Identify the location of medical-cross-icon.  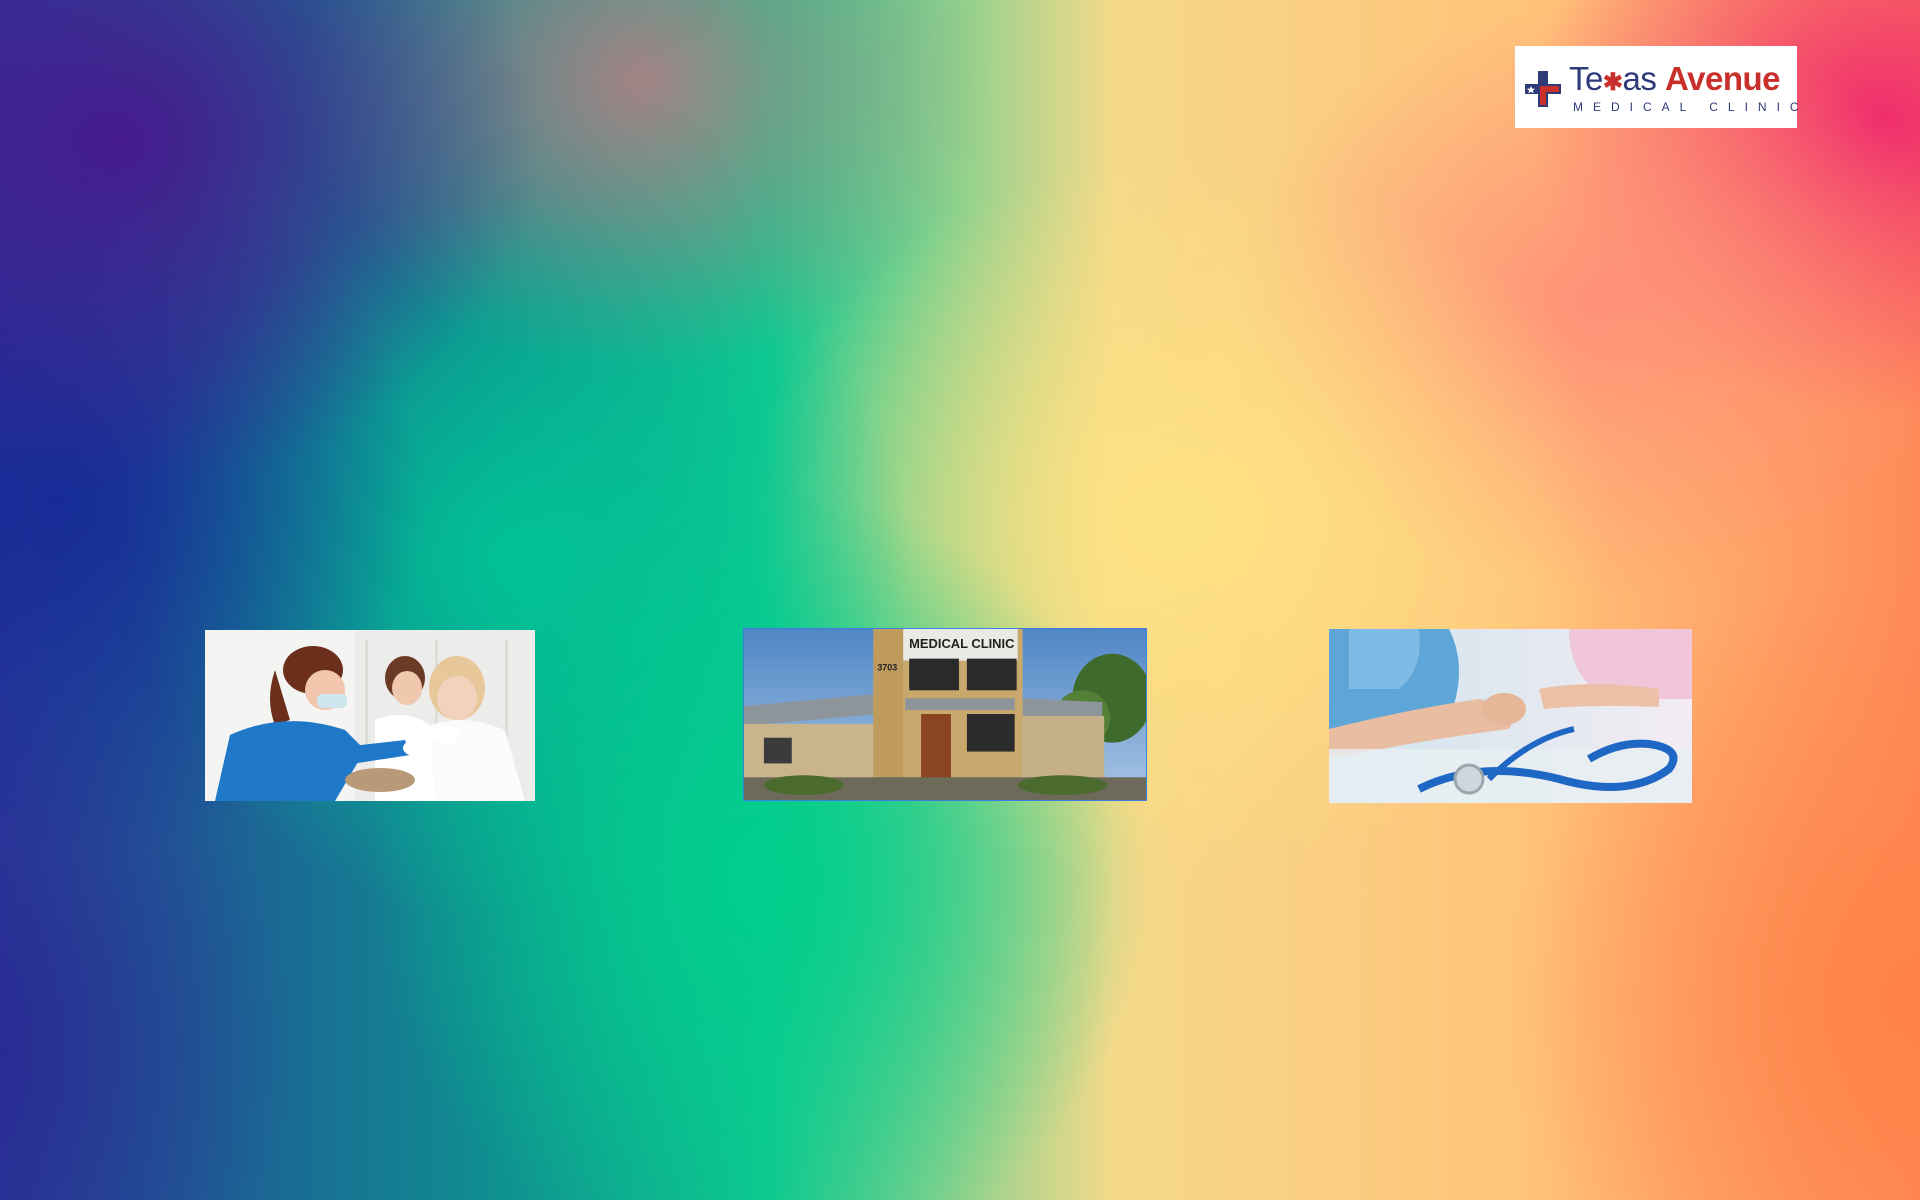
(1543, 89).